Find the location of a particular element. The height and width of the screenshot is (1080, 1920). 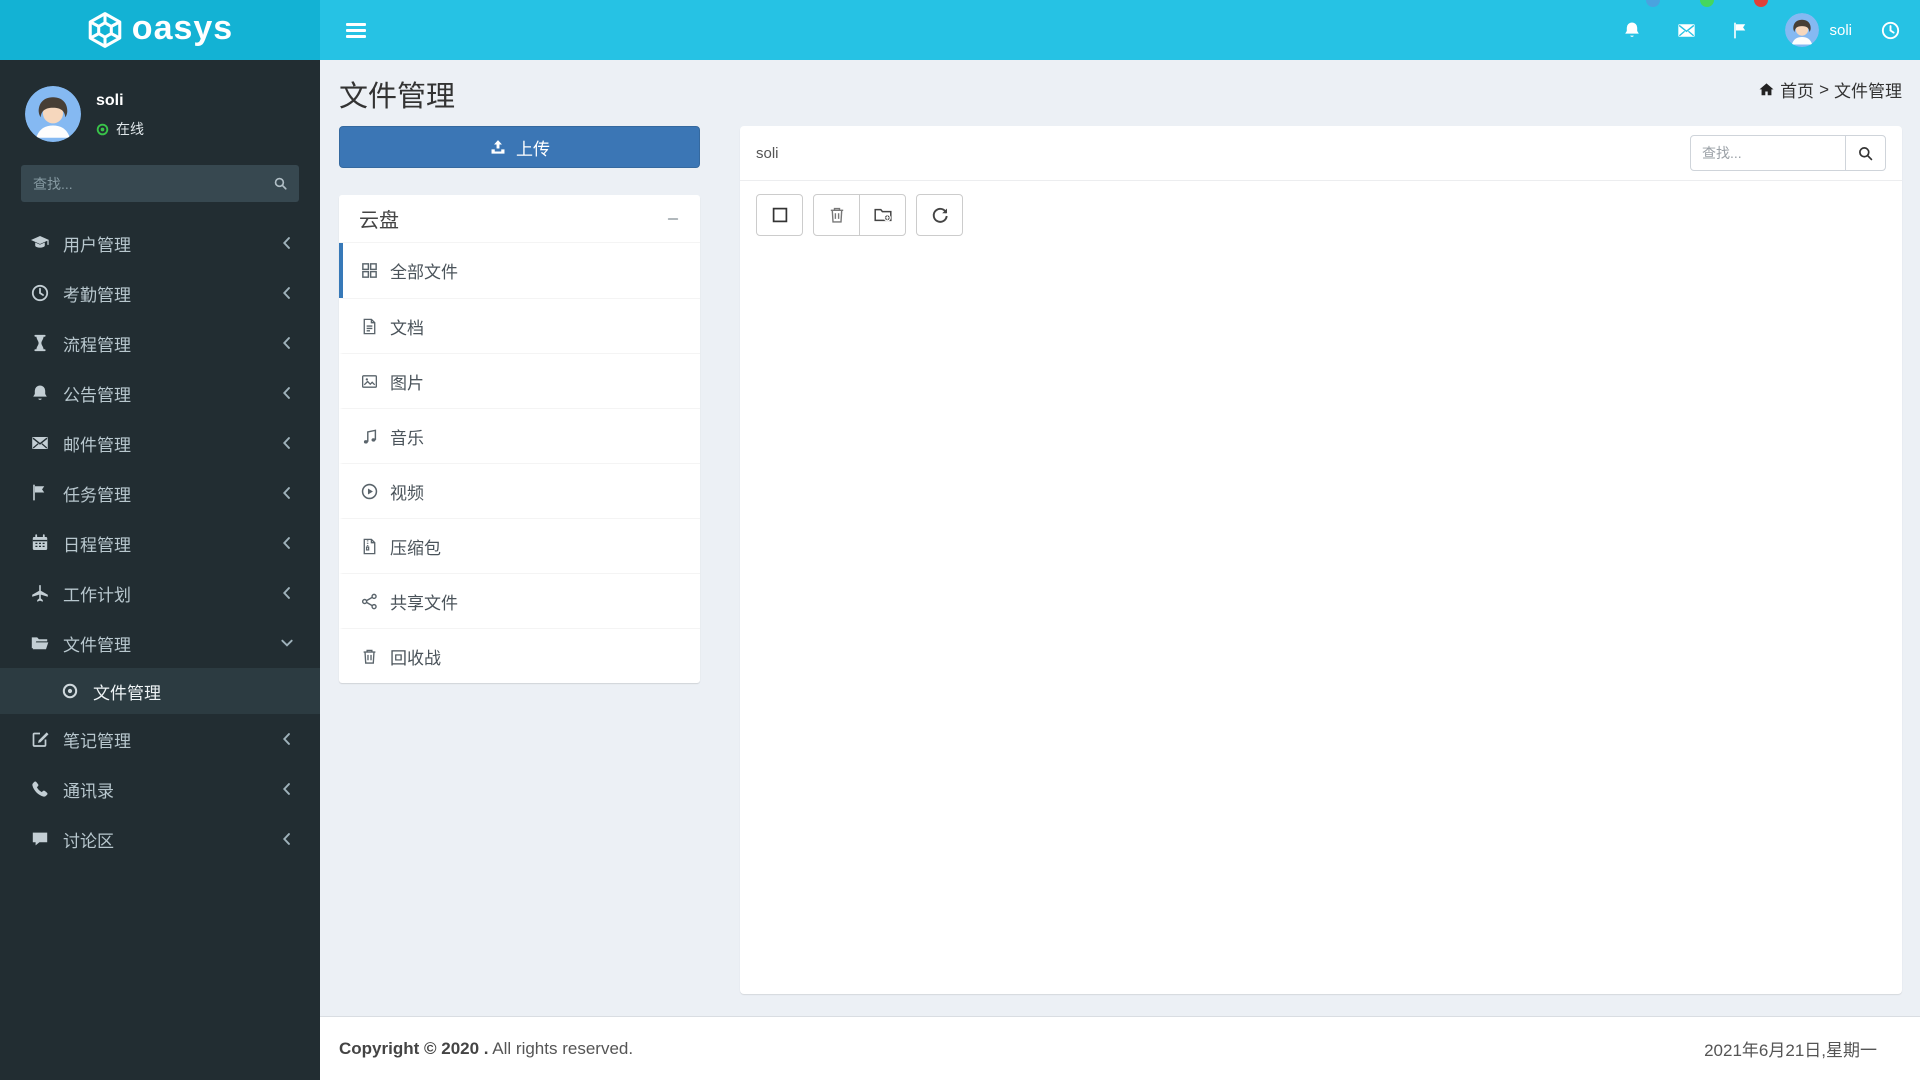

sidebar-item-label: 文件管理 is located at coordinates (97, 645).